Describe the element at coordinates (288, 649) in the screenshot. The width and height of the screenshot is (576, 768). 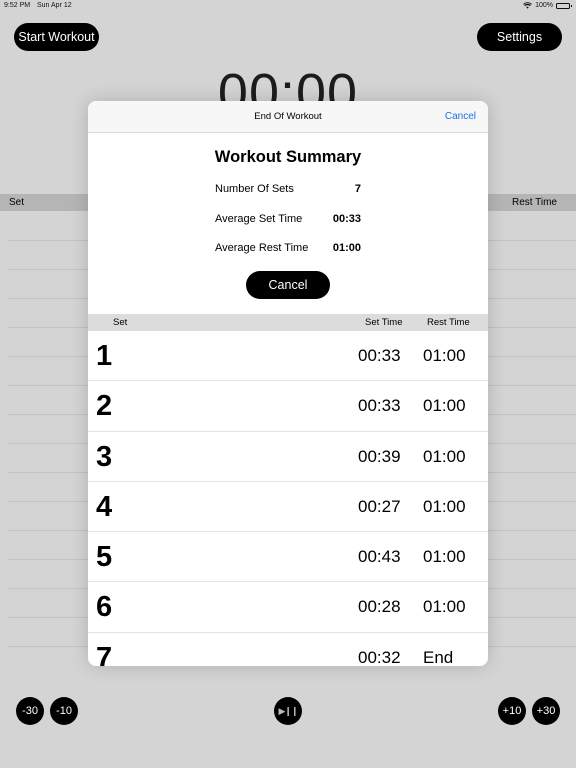
I see `table-row: 7 00:32 End` at that location.